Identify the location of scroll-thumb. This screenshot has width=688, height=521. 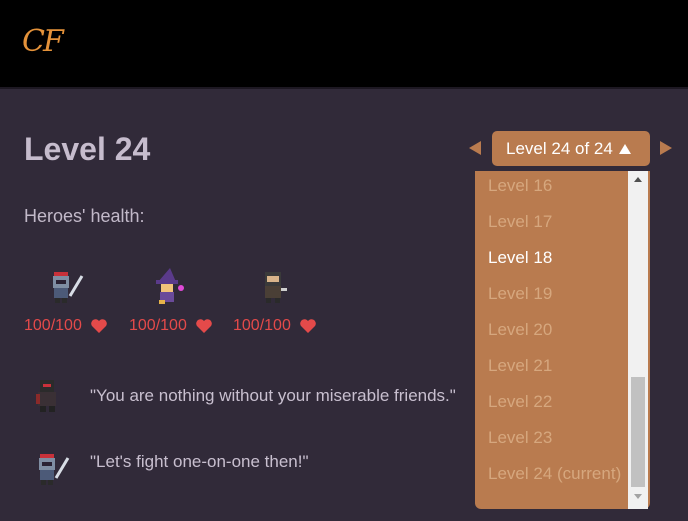
(638, 432).